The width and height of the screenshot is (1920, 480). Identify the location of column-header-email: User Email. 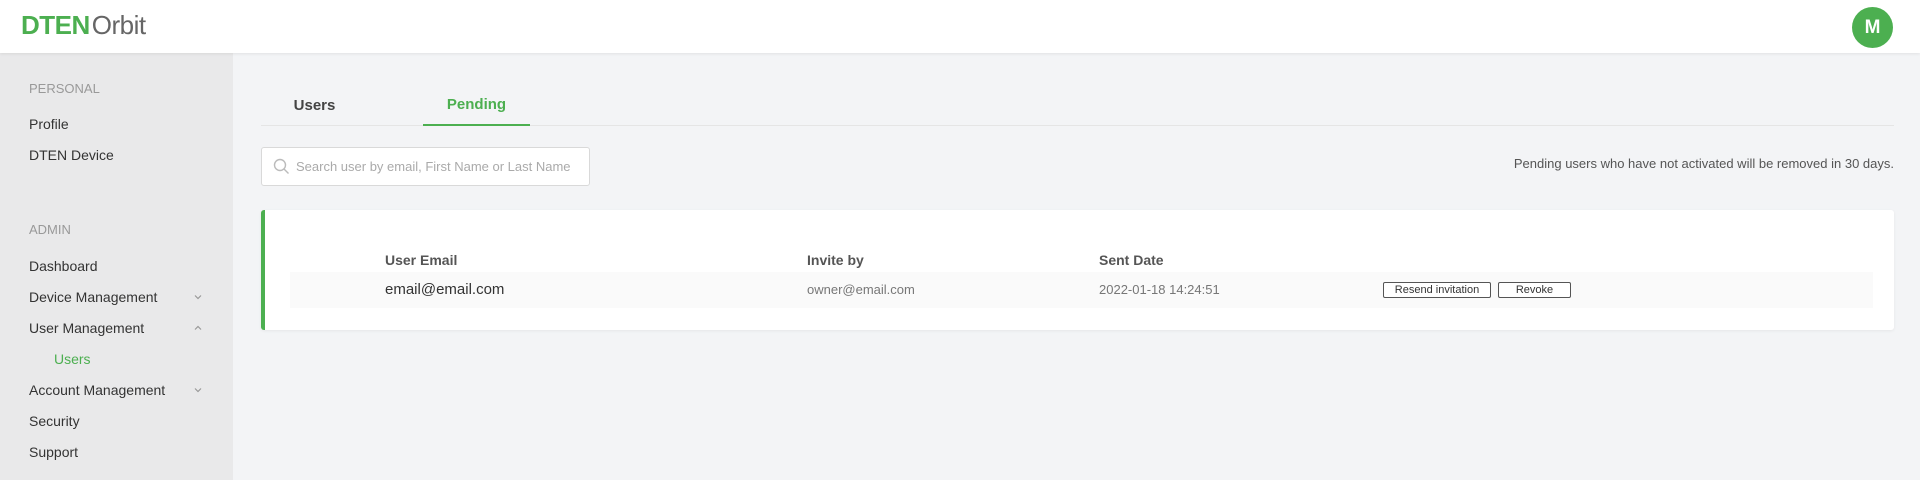
(421, 260).